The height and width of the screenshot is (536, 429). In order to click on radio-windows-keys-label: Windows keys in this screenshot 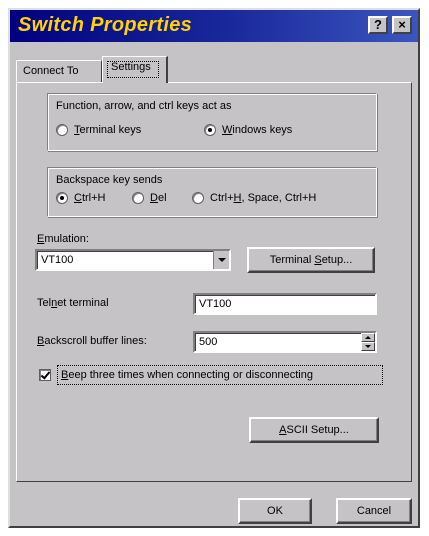, I will do `click(257, 130)`.